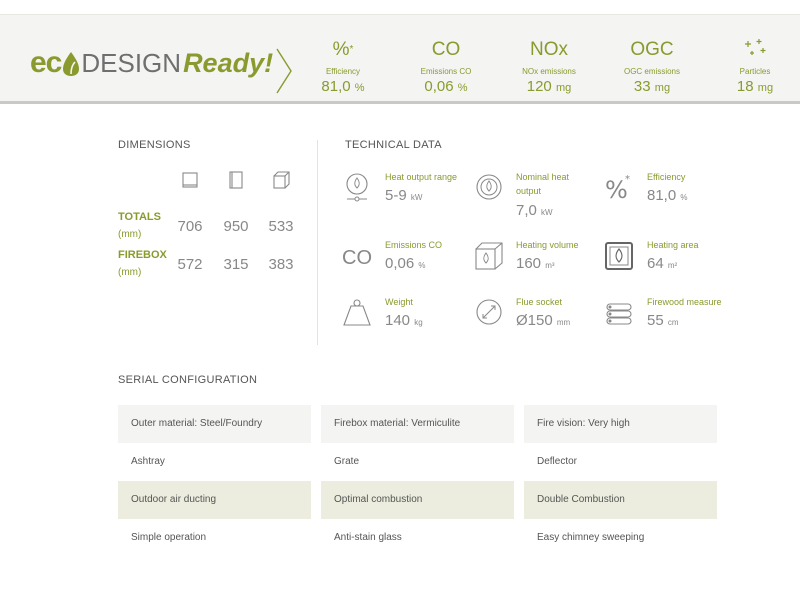 This screenshot has width=800, height=600. I want to click on co-icon: CO, so click(357, 258).